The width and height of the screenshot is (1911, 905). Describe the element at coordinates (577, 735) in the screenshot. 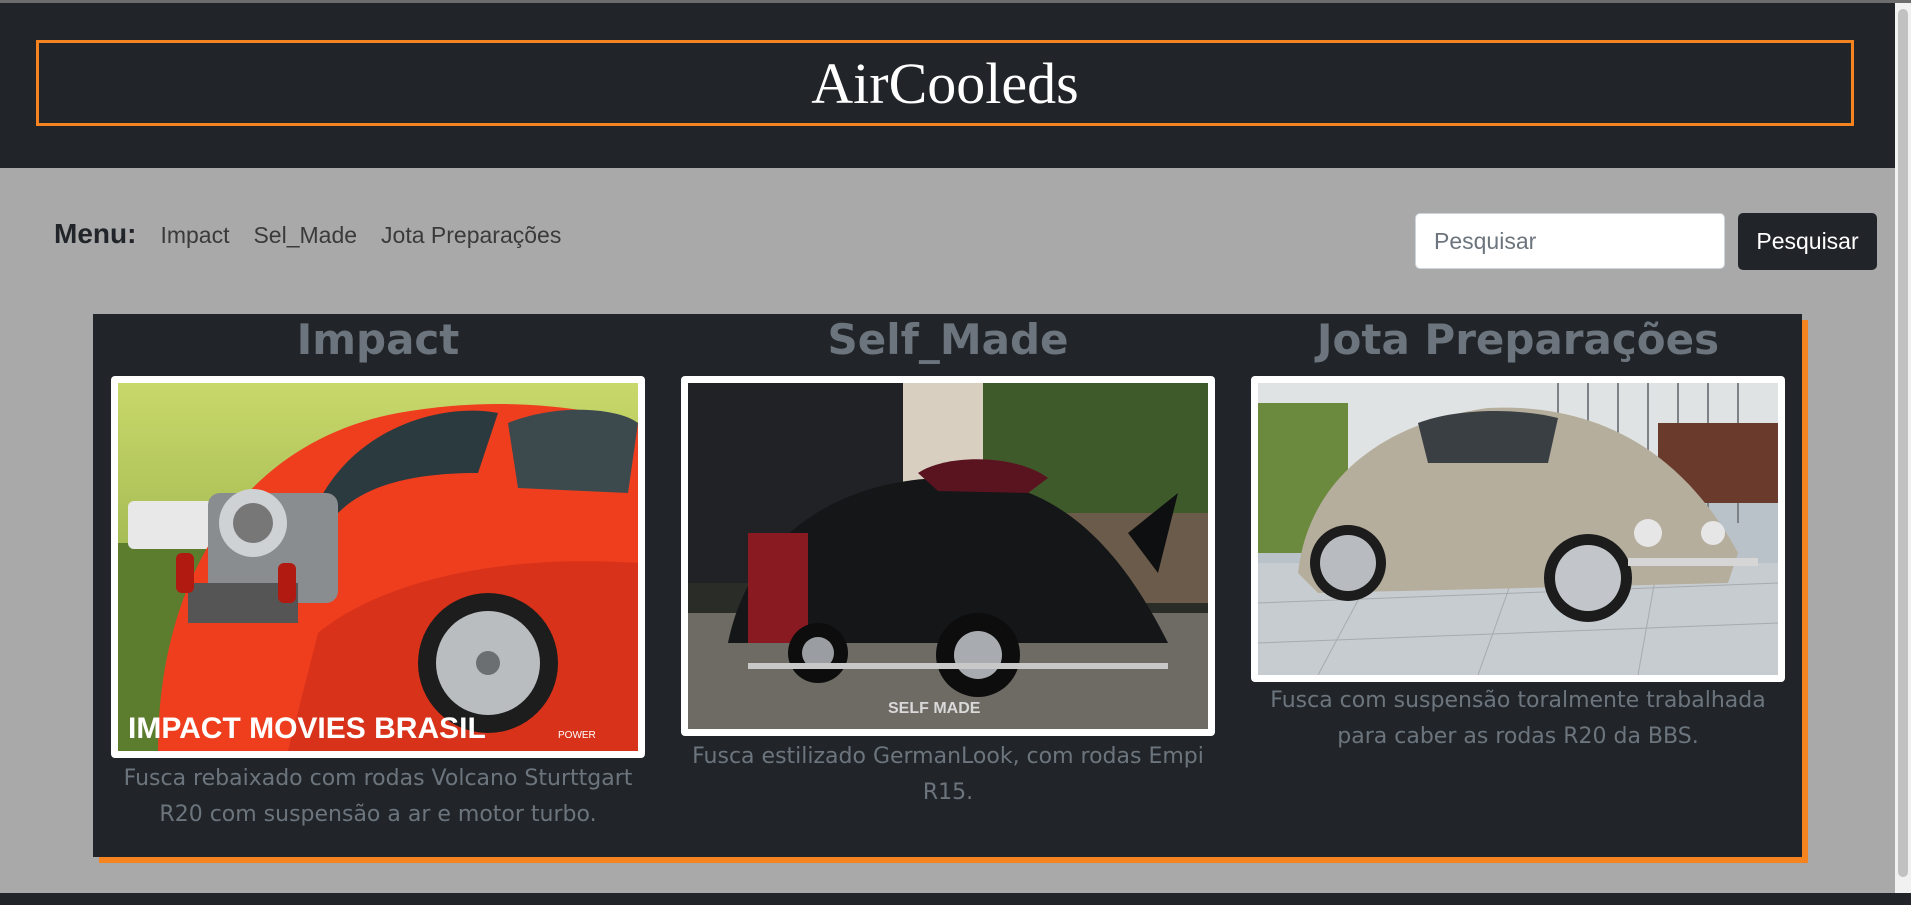

I see `svg-text: POWER` at that location.